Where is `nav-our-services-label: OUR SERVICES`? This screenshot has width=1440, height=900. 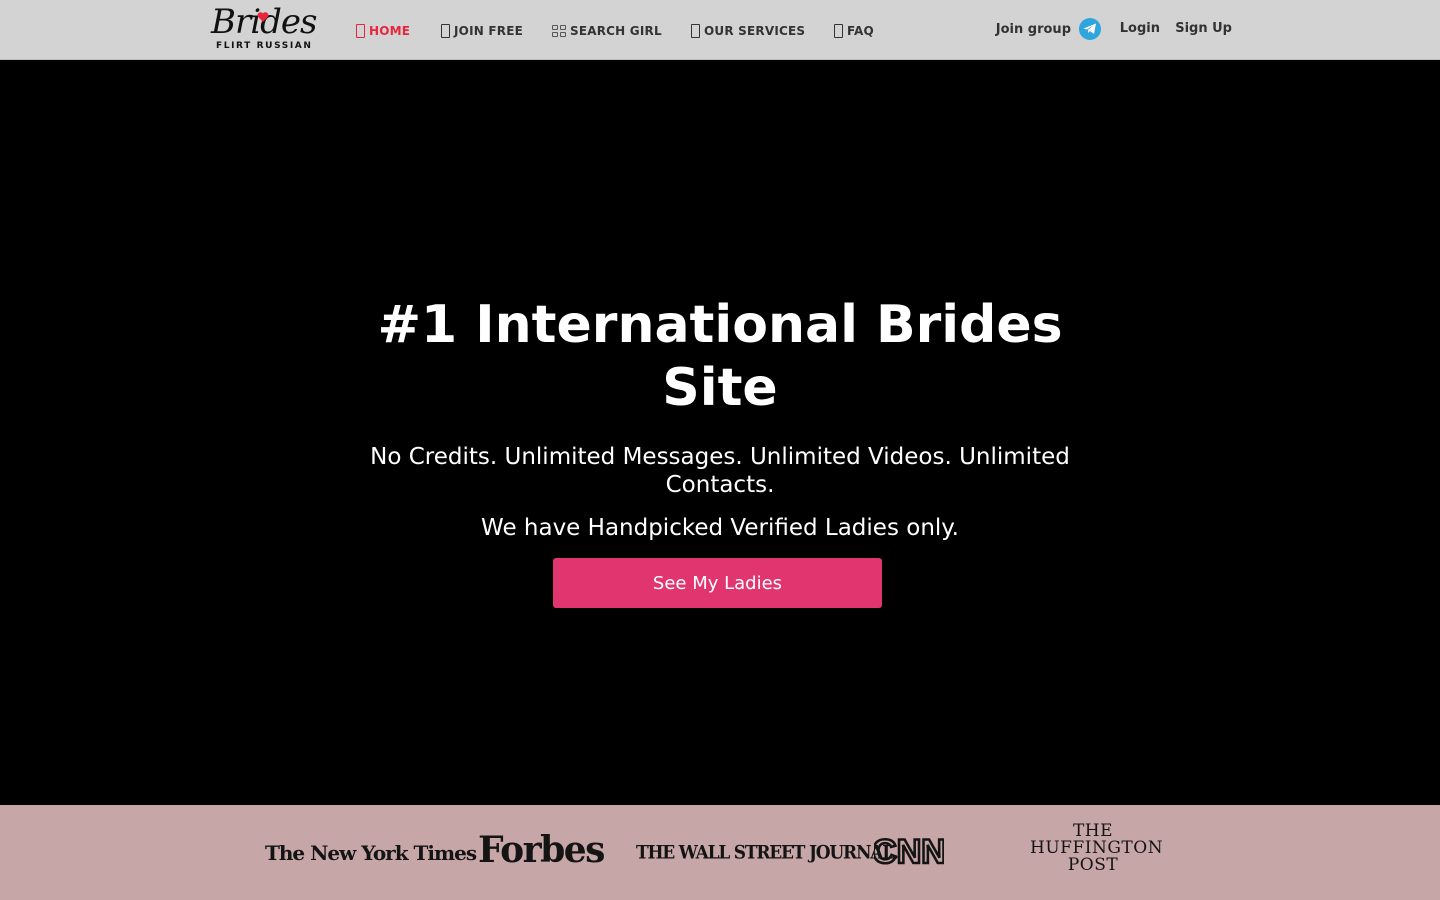
nav-our-services-label: OUR SERVICES is located at coordinates (755, 31).